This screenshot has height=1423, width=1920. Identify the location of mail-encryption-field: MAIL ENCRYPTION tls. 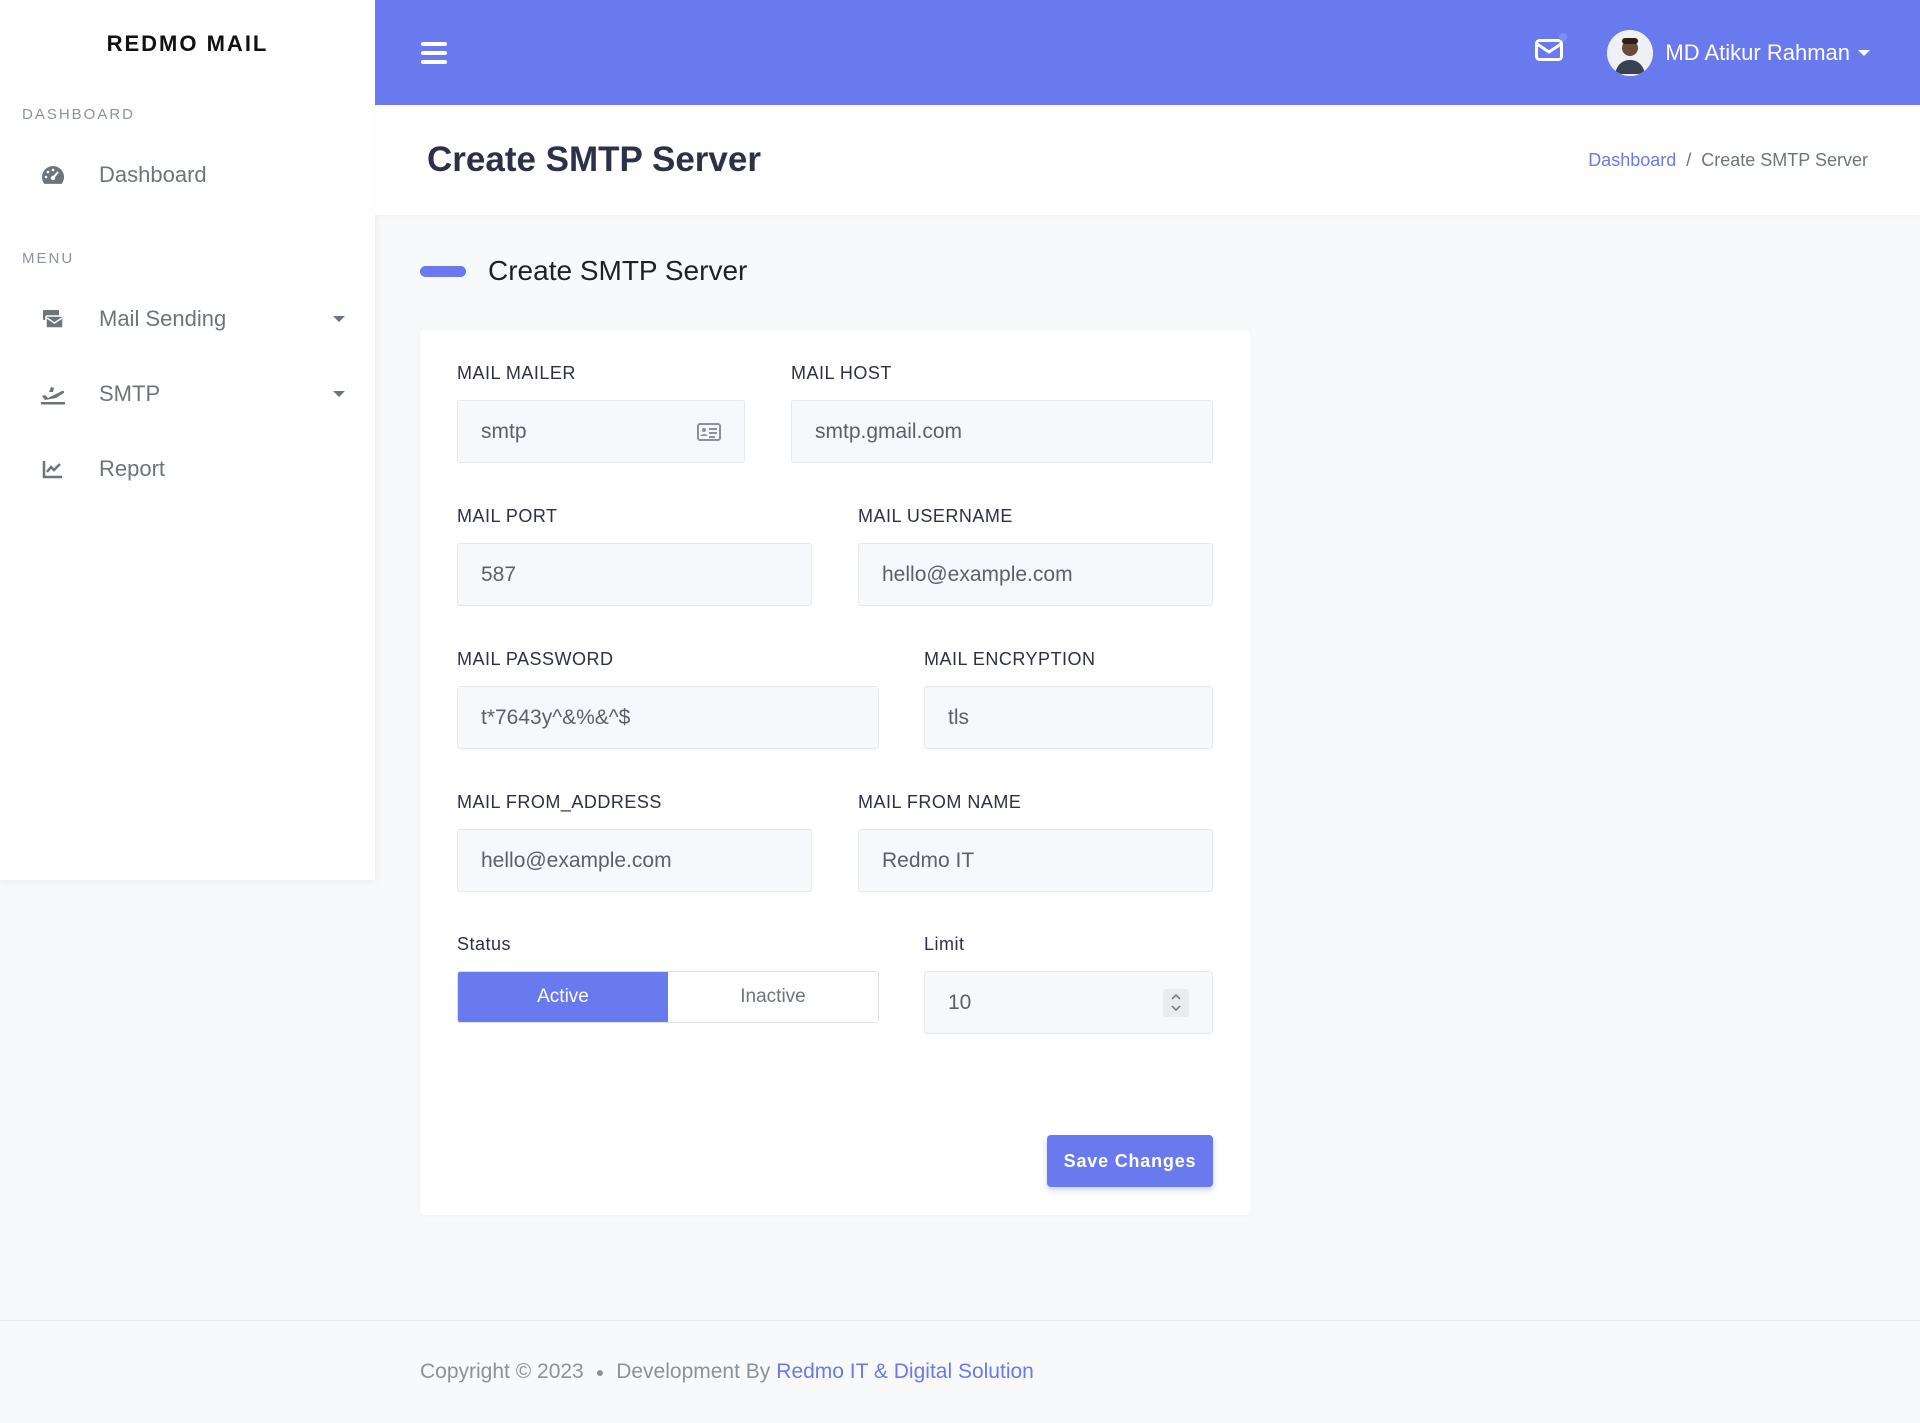
(1068, 699).